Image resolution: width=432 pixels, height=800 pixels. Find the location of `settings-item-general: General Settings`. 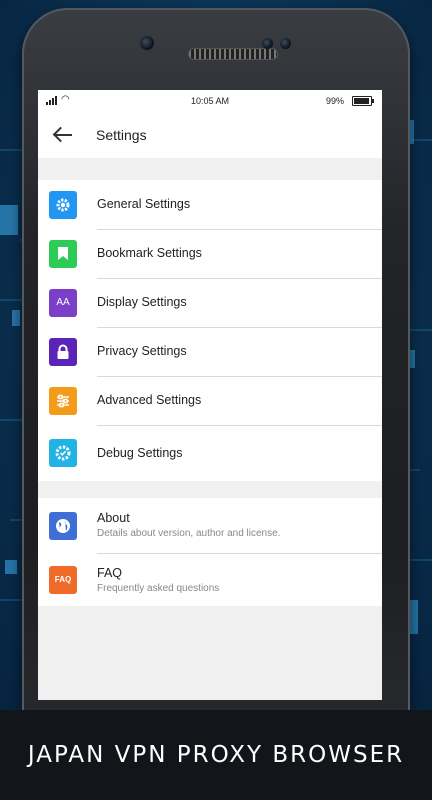

settings-item-general: General Settings is located at coordinates (210, 205).